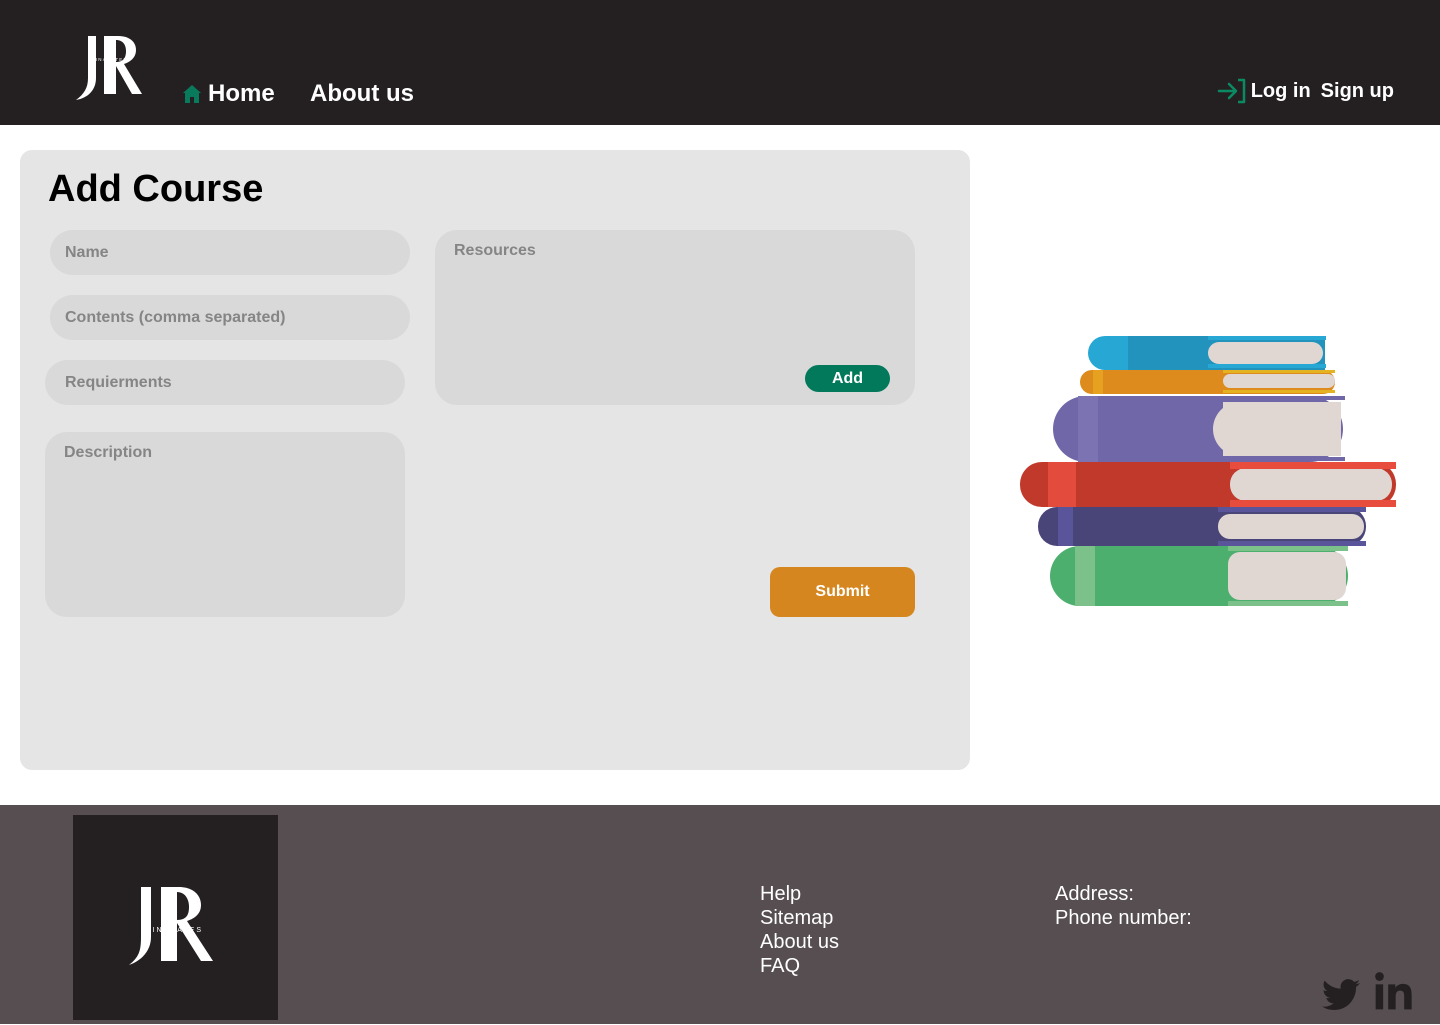  Describe the element at coordinates (1341, 995) in the screenshot. I see `twitter-icon` at that location.